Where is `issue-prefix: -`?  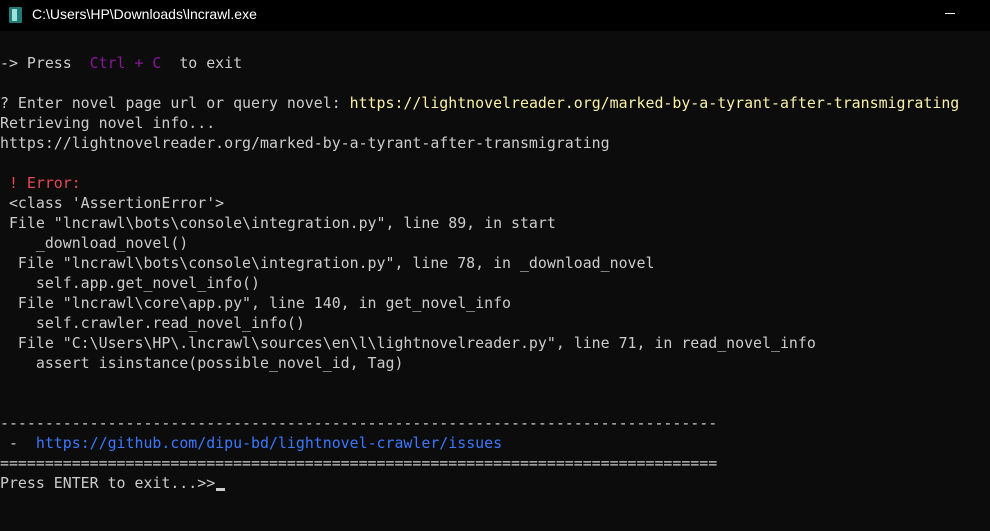
issue-prefix: - is located at coordinates (18, 443).